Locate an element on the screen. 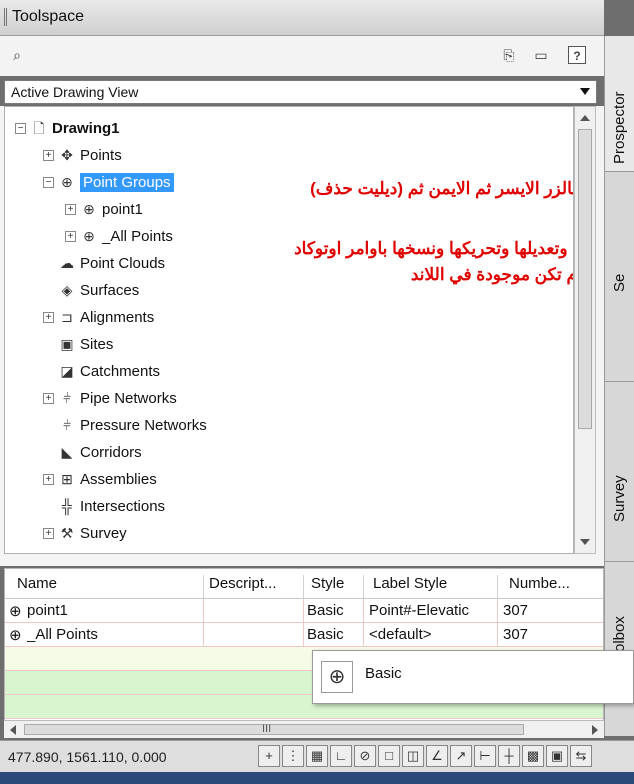  tree-label: Catchments is located at coordinates (120, 371).